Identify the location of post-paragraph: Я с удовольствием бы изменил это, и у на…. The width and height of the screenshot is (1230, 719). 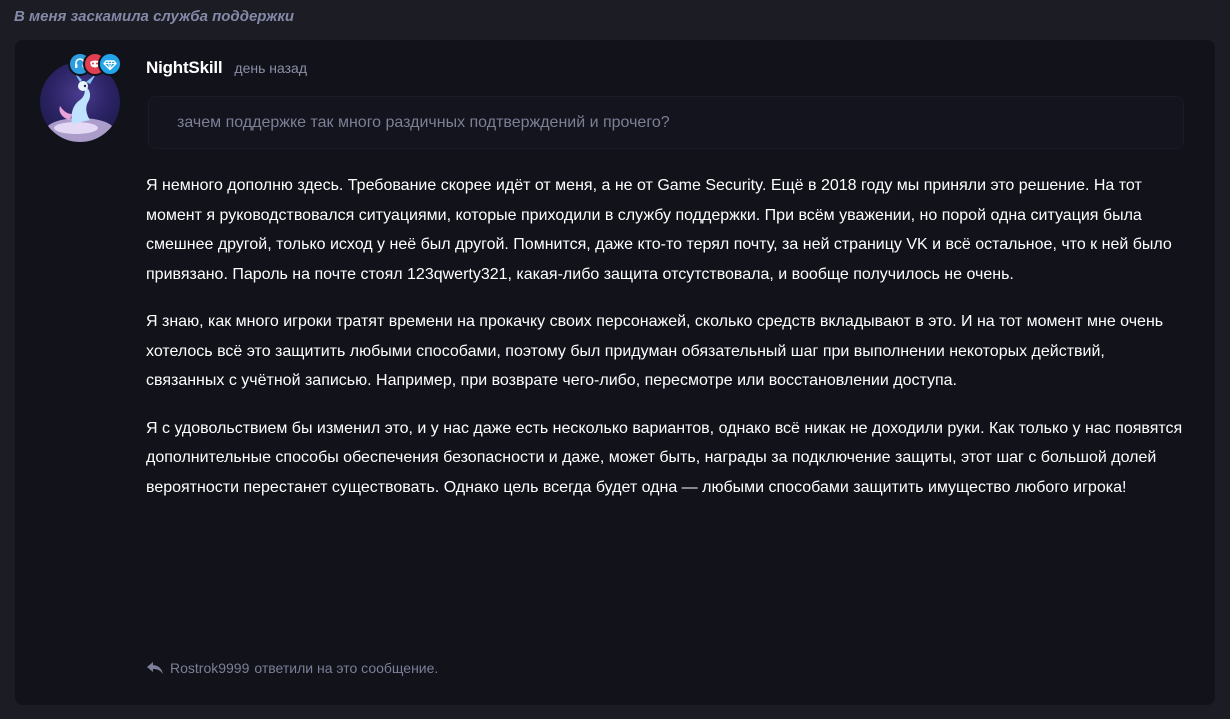
(664, 457).